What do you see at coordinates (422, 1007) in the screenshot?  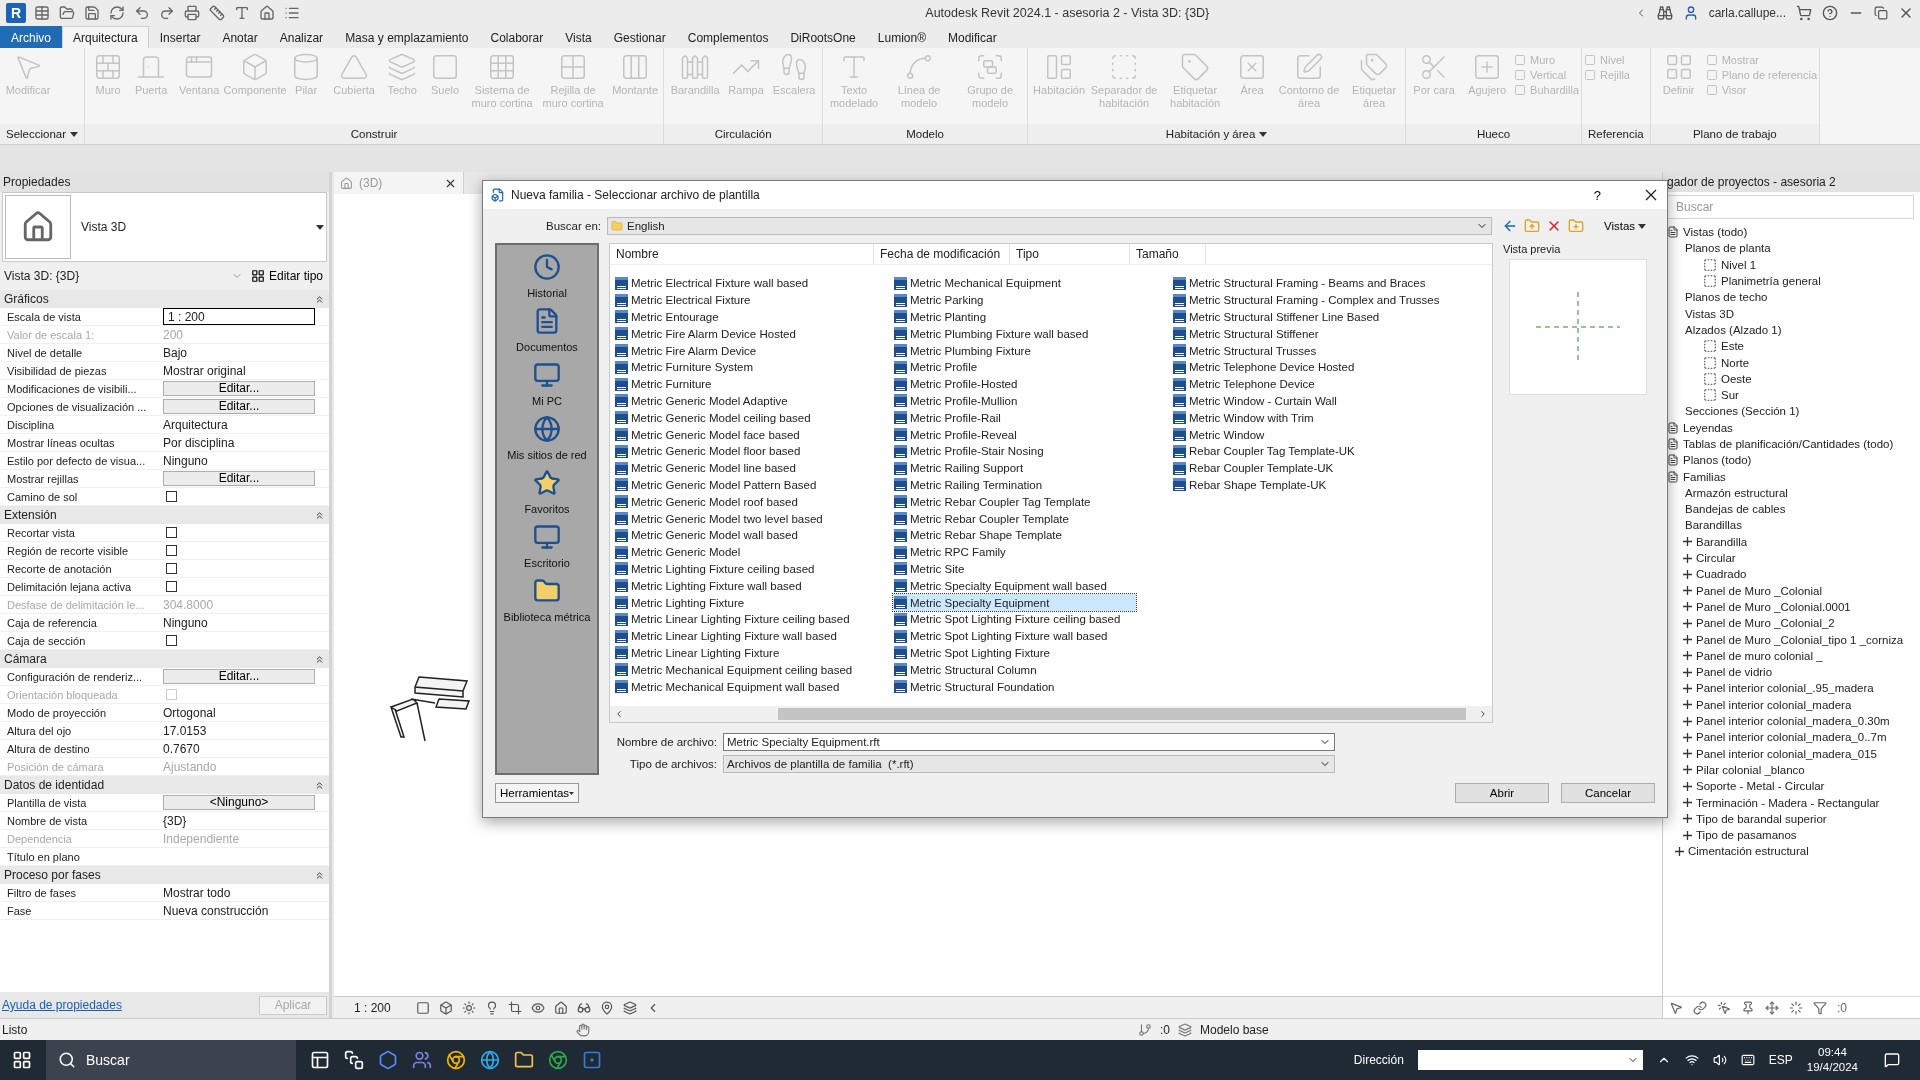 I see `square-icon` at bounding box center [422, 1007].